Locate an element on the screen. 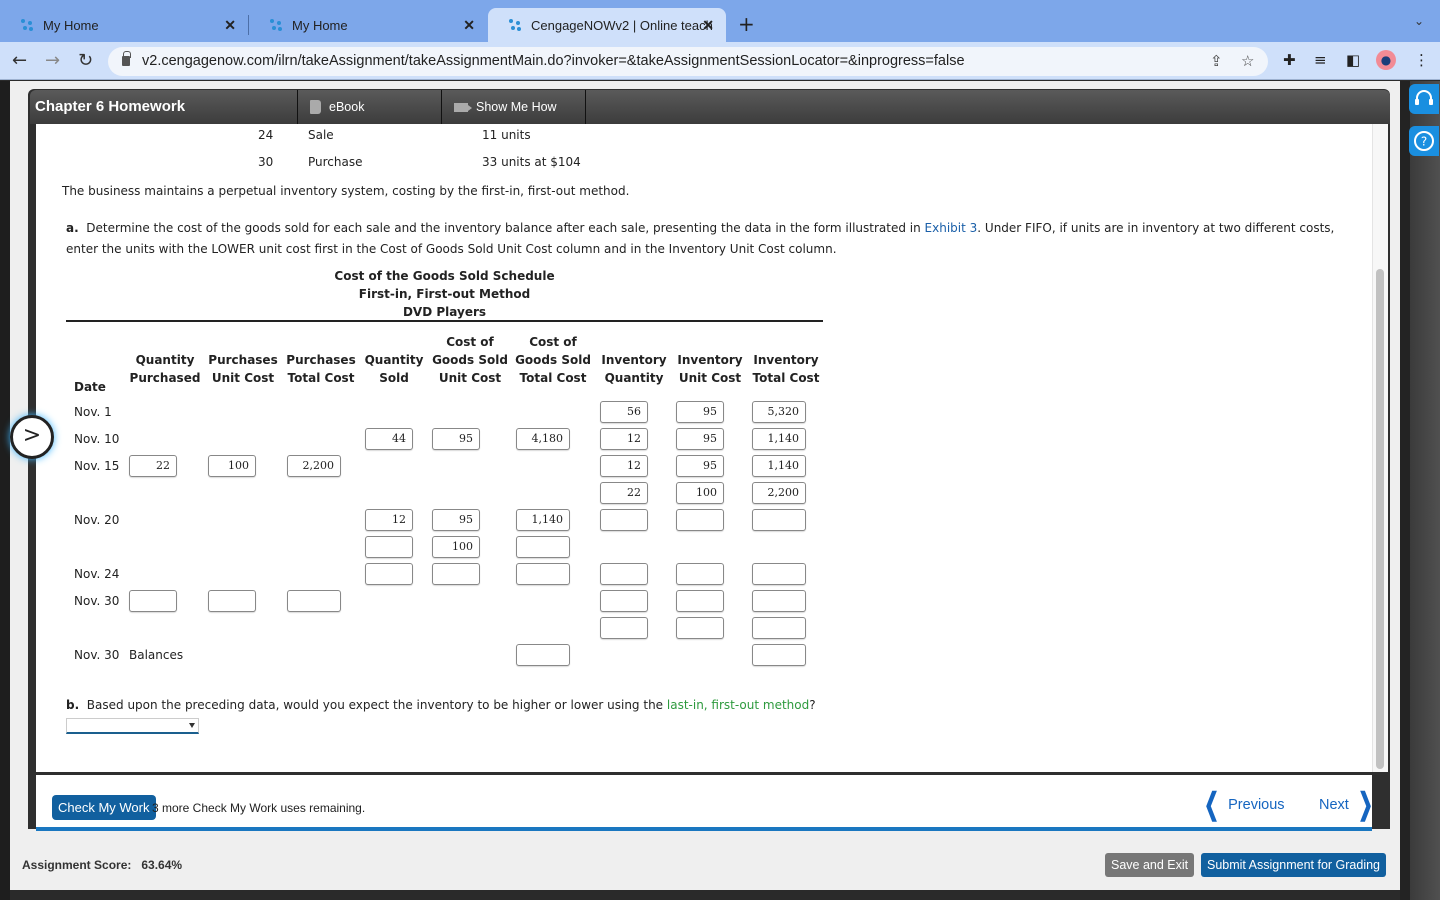 Image resolution: width=1440 pixels, height=900 pixels. inv-qty-input: 56 is located at coordinates (624, 412).